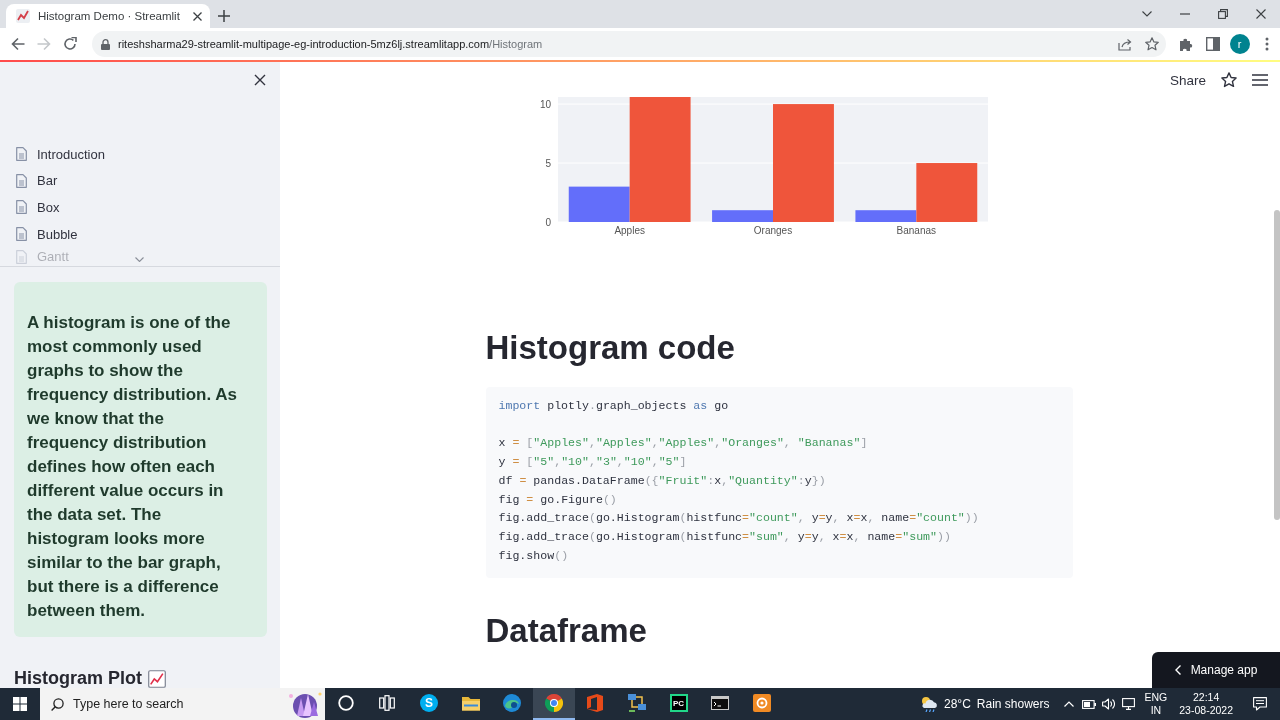 The image size is (1280, 720). I want to click on weather-condition: Rain showers, so click(1013, 704).